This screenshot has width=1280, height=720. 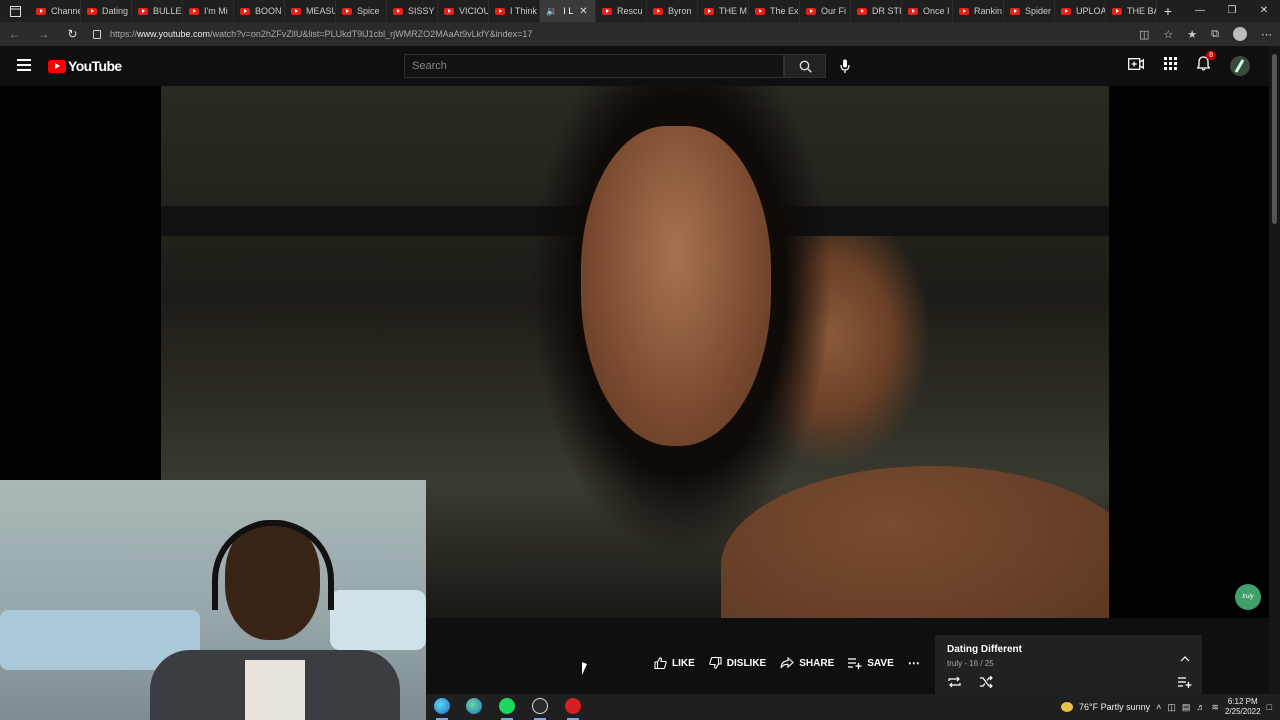 I want to click on browser-tab: DR STI, so click(x=876, y=11).